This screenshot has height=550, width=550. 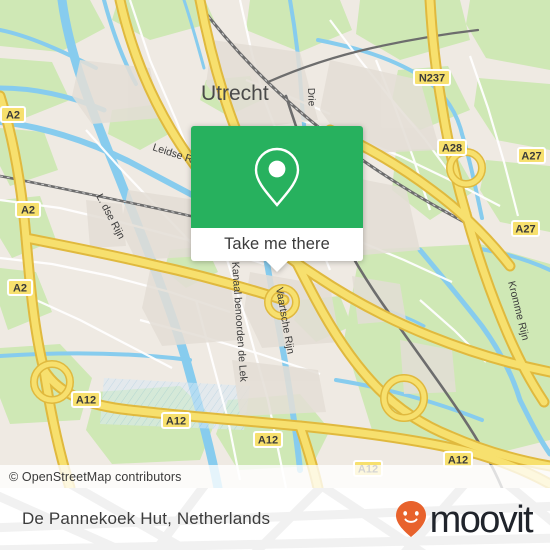 I want to click on svg-text: N237, so click(x=432, y=79).